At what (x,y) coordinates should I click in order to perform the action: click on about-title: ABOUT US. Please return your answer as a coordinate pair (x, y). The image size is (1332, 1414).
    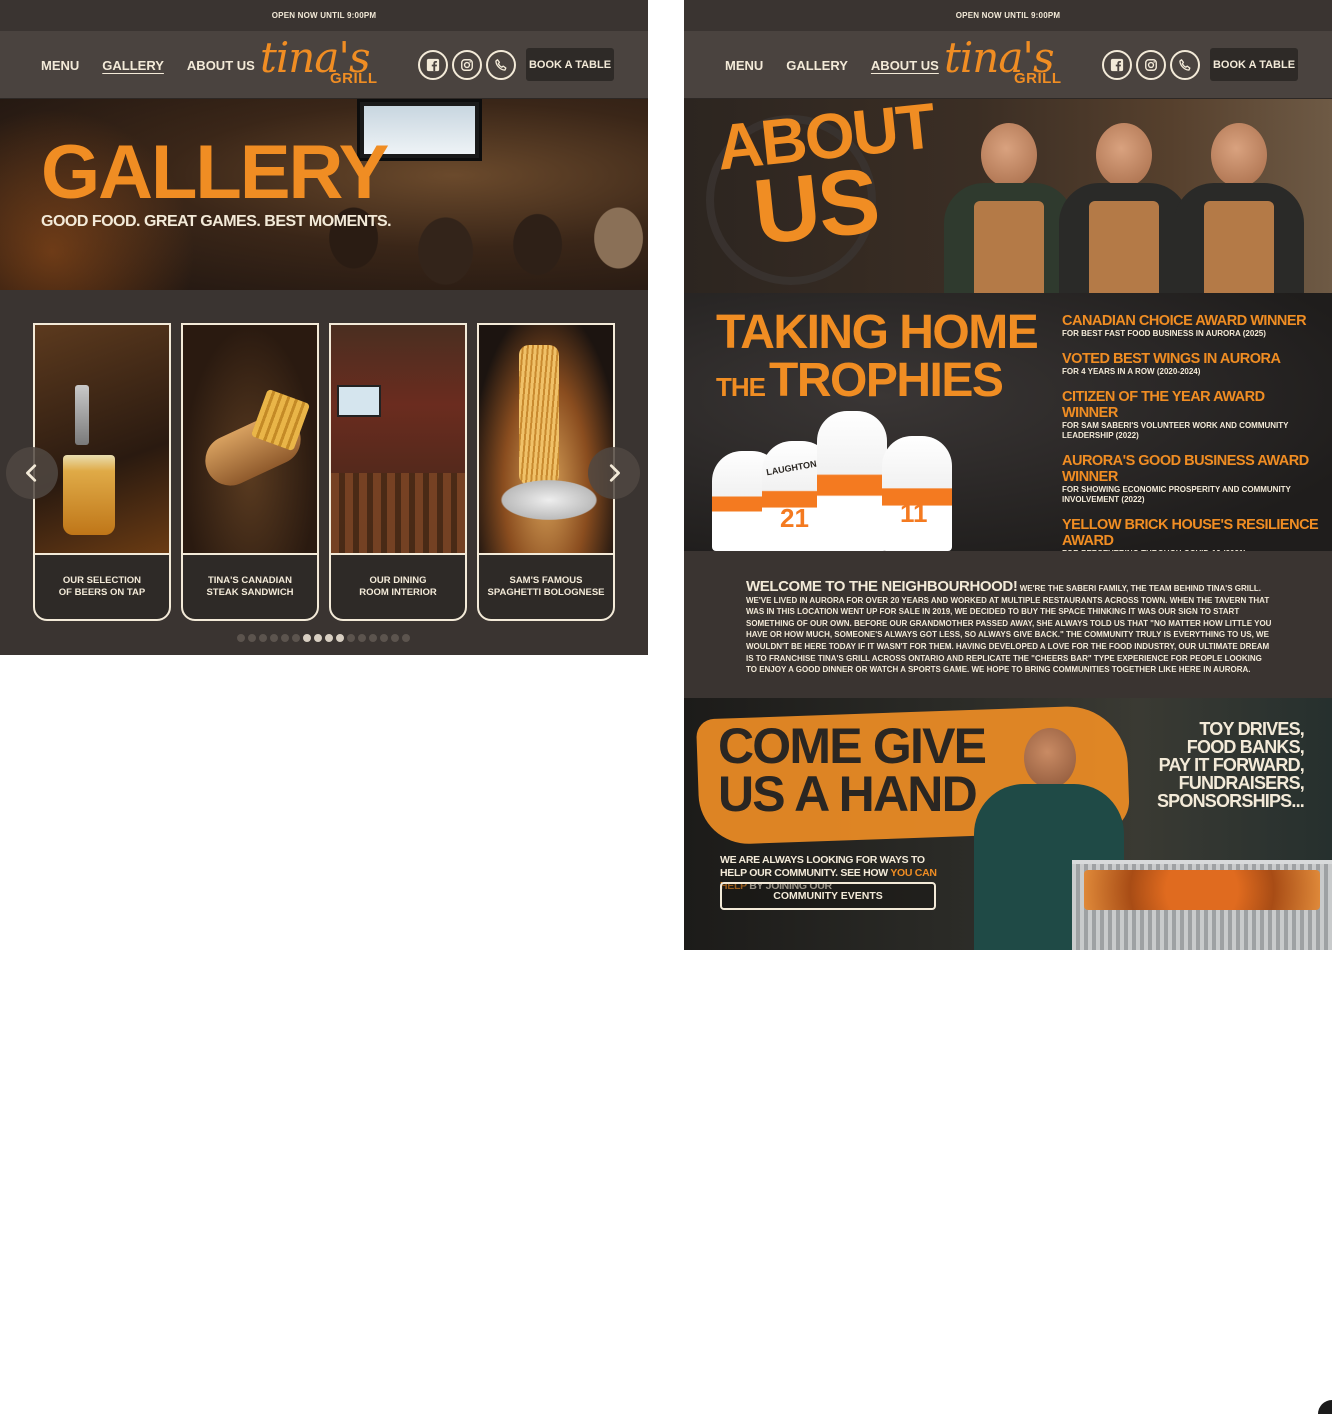
    Looking at the image, I should click on (825, 182).